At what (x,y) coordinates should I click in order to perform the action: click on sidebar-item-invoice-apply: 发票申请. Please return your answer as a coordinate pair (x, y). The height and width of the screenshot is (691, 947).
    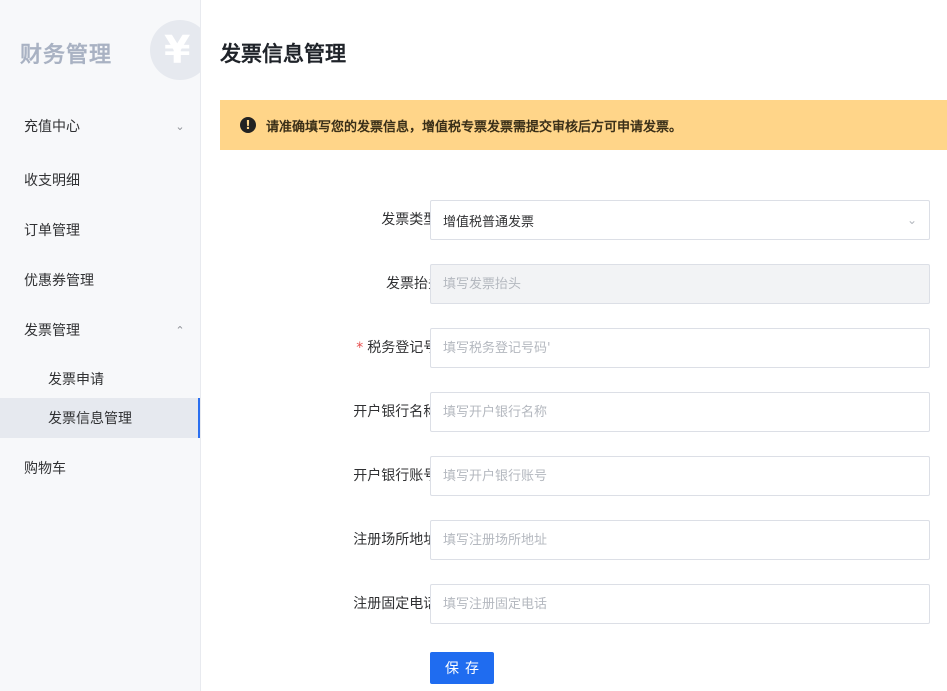
    Looking at the image, I should click on (100, 379).